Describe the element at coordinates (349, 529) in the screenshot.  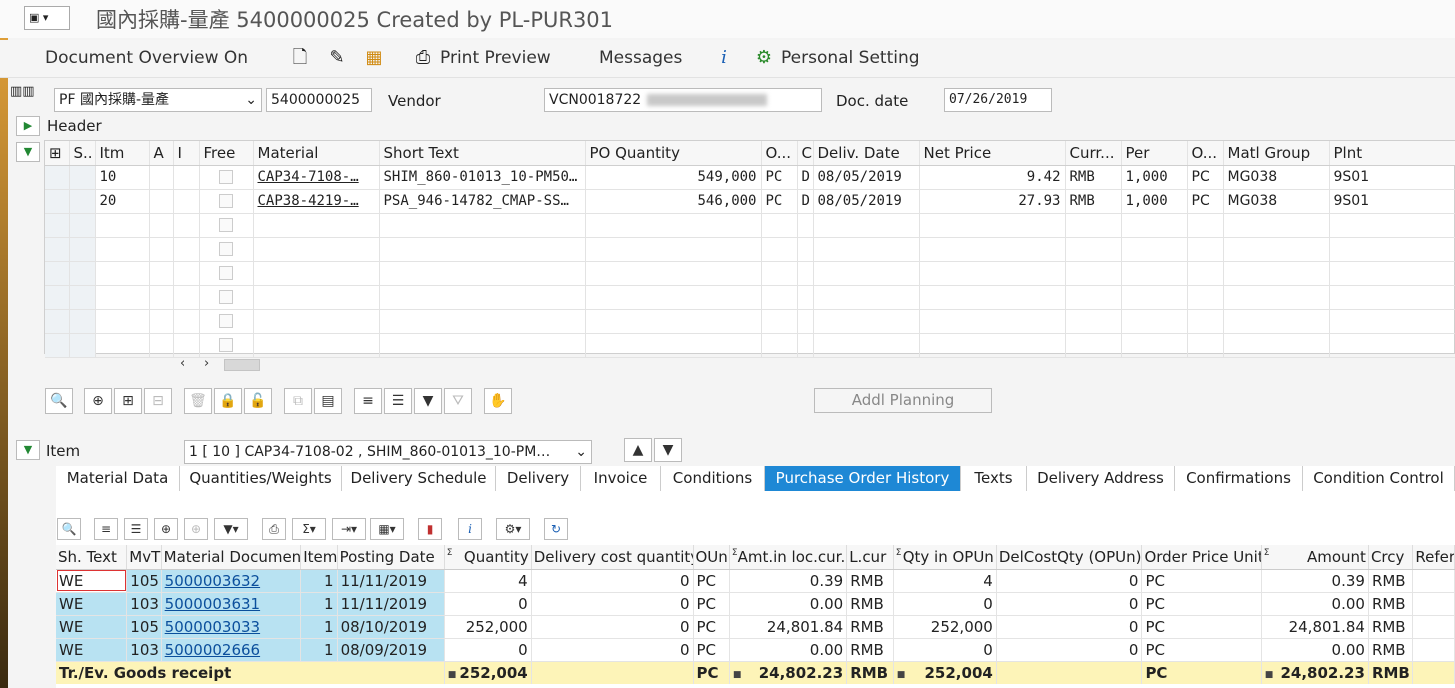
I see `export-icon: ⇥▾` at that location.